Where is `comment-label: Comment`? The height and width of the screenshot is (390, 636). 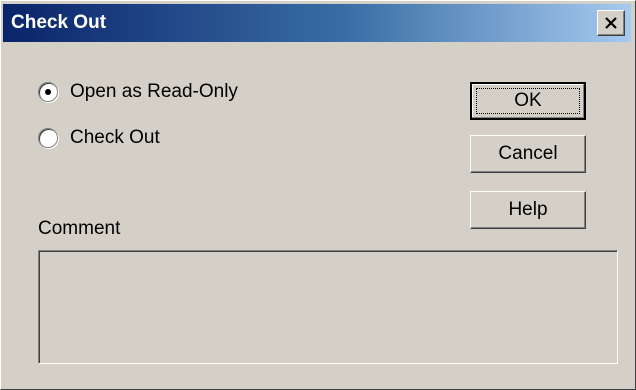
comment-label: Comment is located at coordinates (79, 228).